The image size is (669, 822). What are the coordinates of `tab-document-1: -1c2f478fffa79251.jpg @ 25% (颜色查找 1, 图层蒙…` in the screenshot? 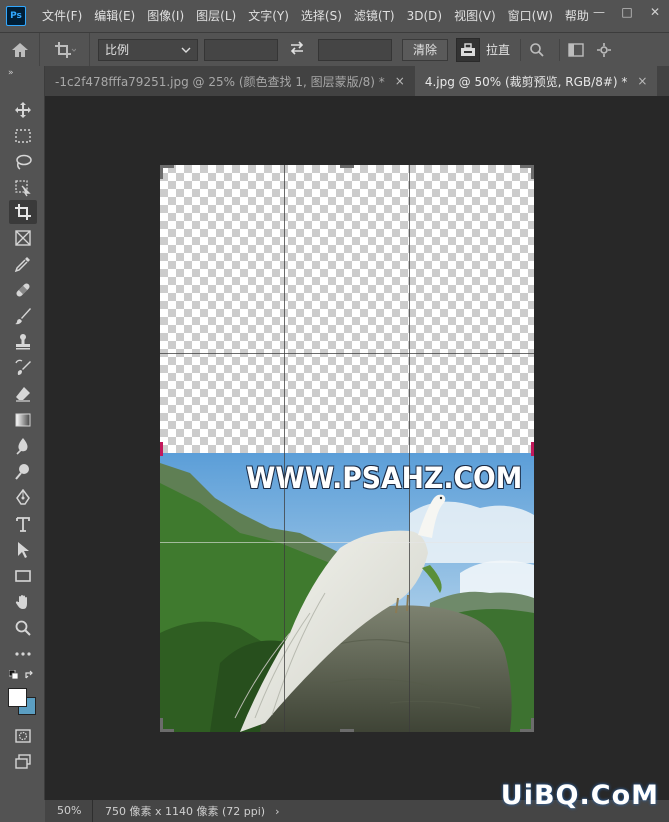 It's located at (230, 81).